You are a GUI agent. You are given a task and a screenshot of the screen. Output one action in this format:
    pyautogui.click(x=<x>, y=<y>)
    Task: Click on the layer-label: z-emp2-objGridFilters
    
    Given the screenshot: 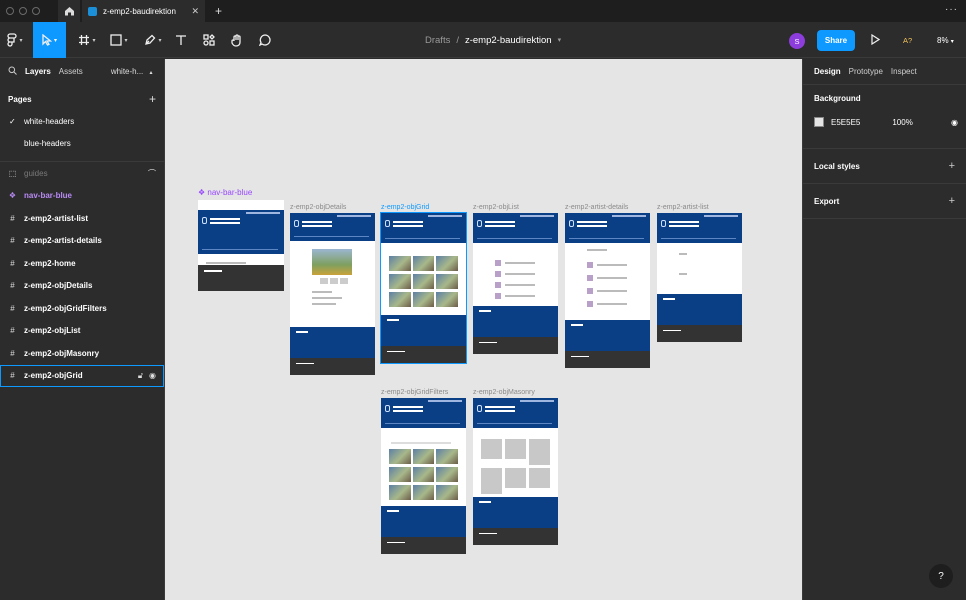 What is the action you would take?
    pyautogui.click(x=65, y=308)
    